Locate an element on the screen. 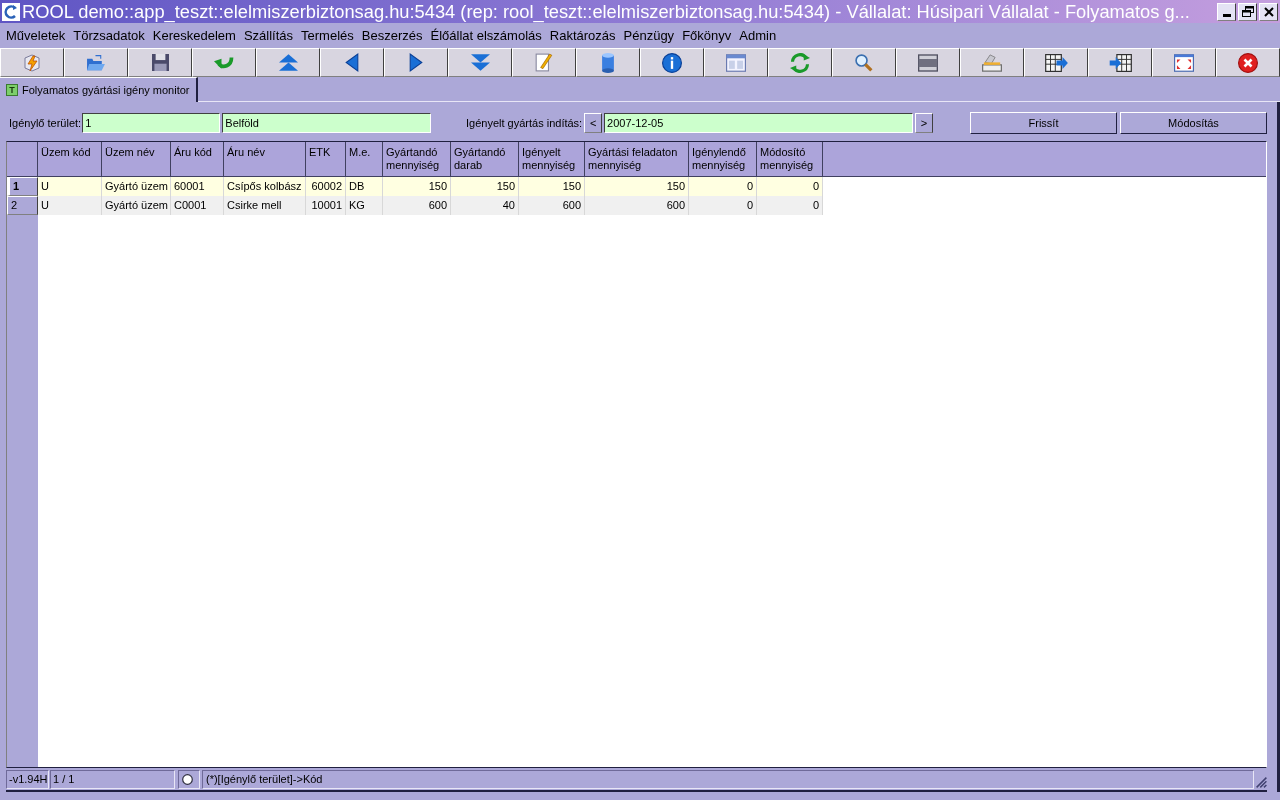 The image size is (1280, 800). restore-button is located at coordinates (1247, 11).